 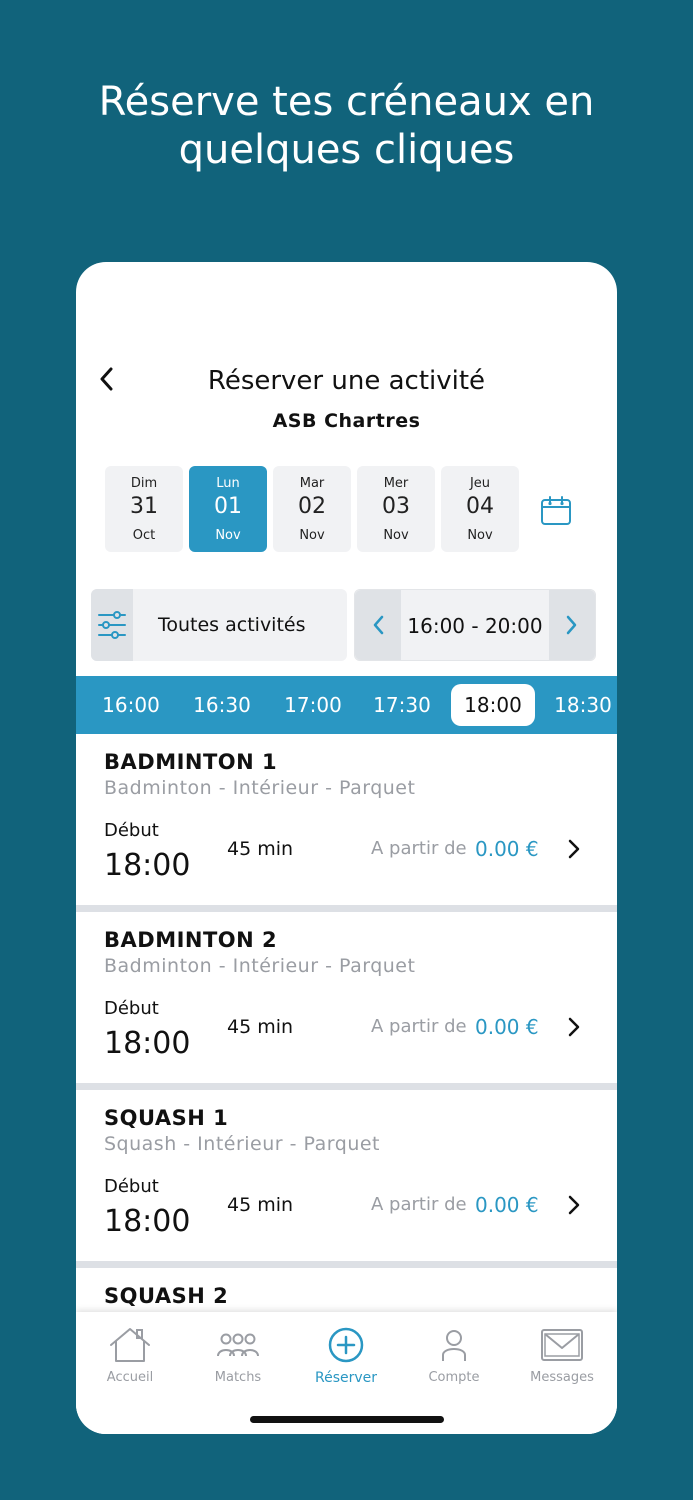 What do you see at coordinates (238, 1361) in the screenshot?
I see `tab-matchs: Matchs` at bounding box center [238, 1361].